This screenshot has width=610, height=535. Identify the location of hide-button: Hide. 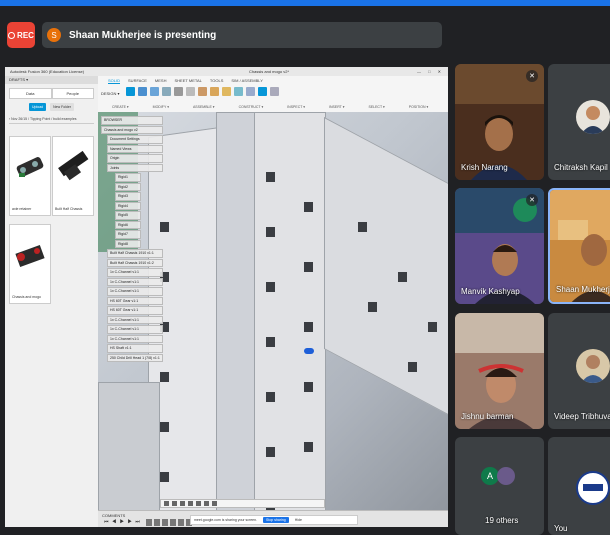
(298, 520).